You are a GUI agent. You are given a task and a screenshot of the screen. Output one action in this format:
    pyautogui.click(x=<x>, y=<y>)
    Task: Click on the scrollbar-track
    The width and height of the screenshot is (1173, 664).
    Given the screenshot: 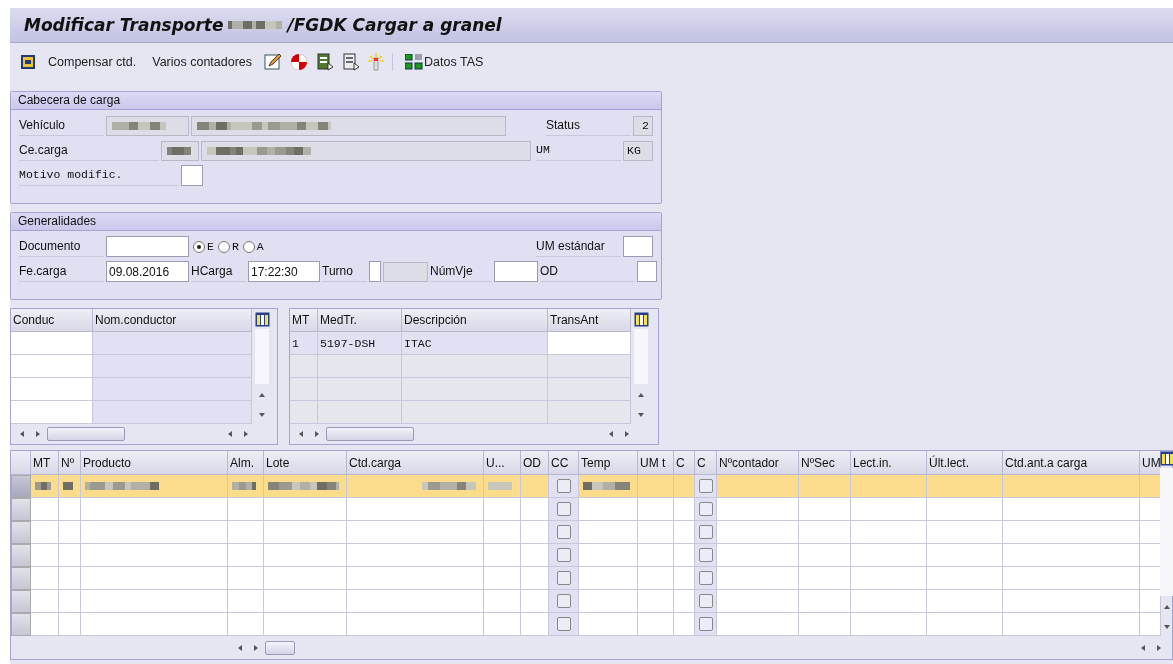 What is the action you would take?
    pyautogui.click(x=1166, y=532)
    